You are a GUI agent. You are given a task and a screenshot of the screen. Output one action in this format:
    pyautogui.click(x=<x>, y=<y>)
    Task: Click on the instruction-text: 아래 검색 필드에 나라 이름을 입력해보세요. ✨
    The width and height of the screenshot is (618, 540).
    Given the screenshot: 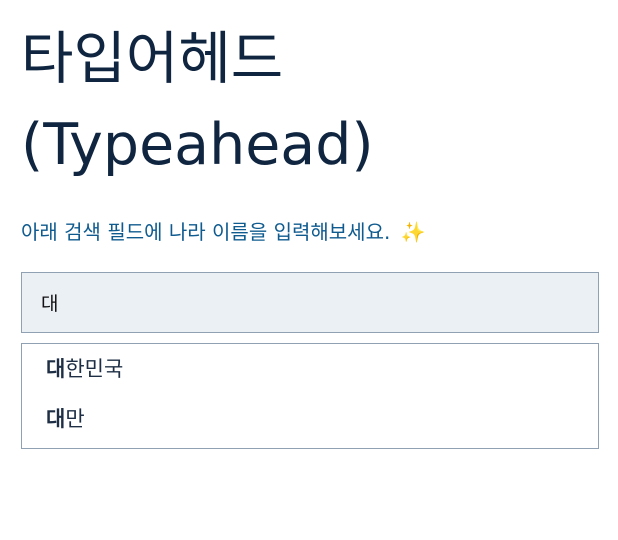 What is the action you would take?
    pyautogui.click(x=309, y=232)
    